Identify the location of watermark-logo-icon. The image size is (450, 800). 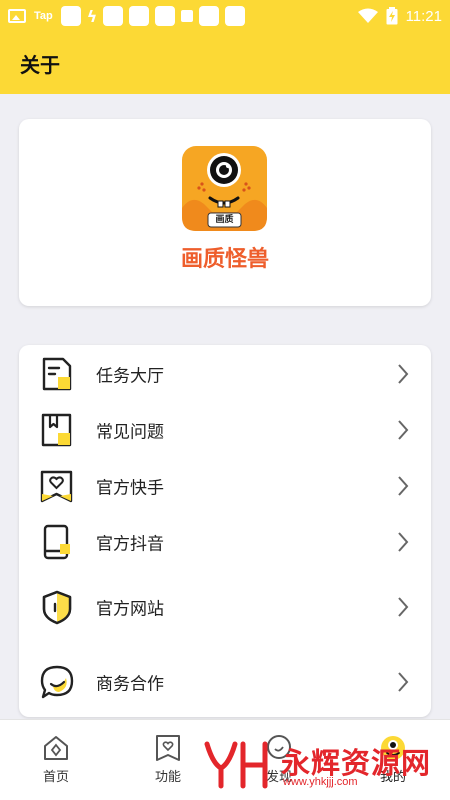
(236, 765).